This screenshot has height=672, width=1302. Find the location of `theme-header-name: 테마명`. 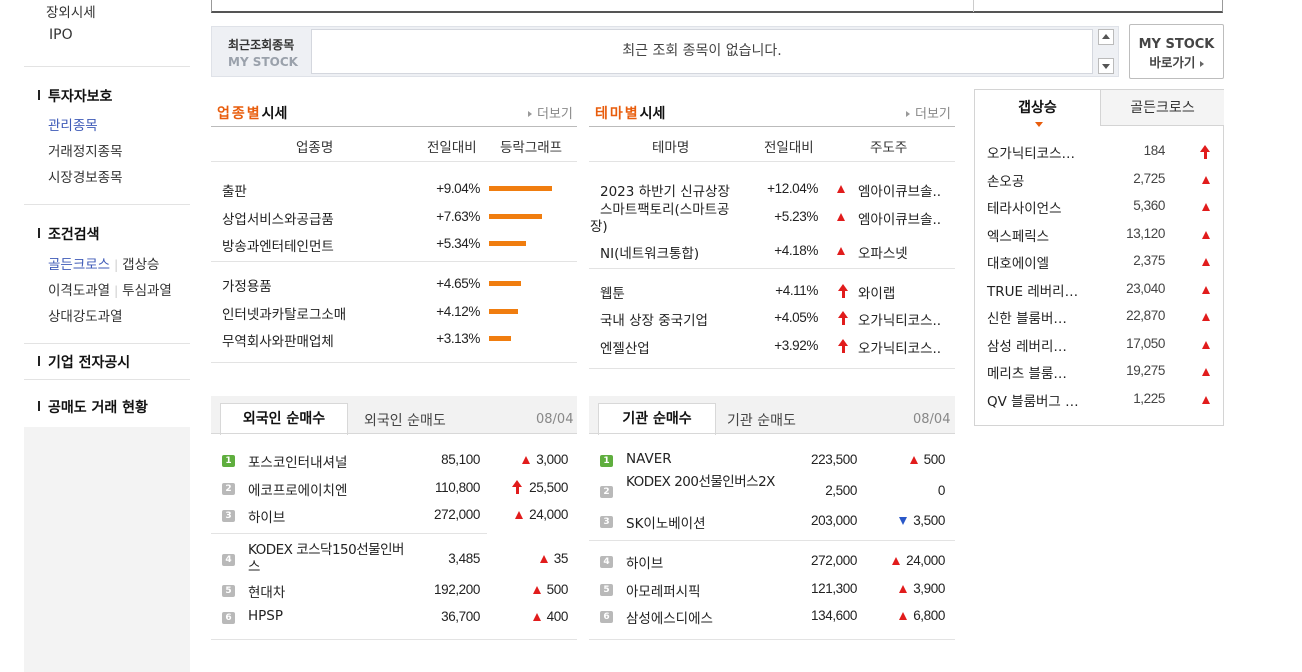

theme-header-name: 테마명 is located at coordinates (671, 148).